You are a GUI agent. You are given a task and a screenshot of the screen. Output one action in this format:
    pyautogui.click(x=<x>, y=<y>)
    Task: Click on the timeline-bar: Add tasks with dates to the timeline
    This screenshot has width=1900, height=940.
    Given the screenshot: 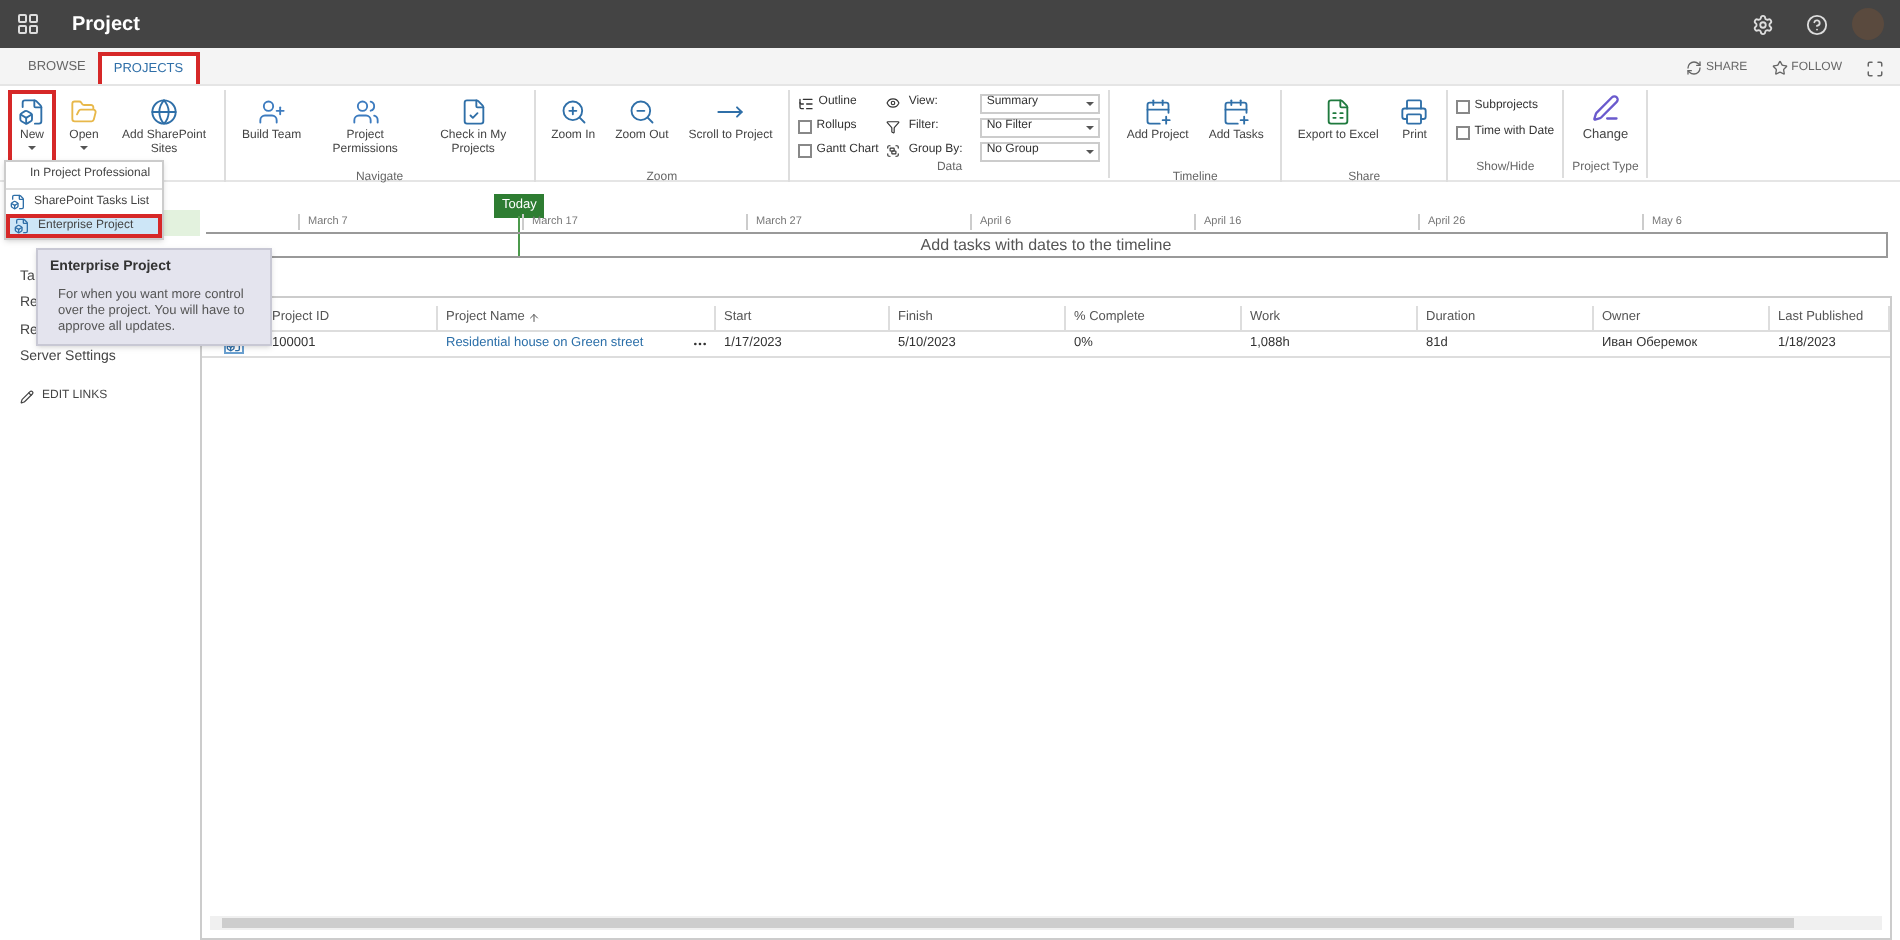 What is the action you would take?
    pyautogui.click(x=1047, y=245)
    